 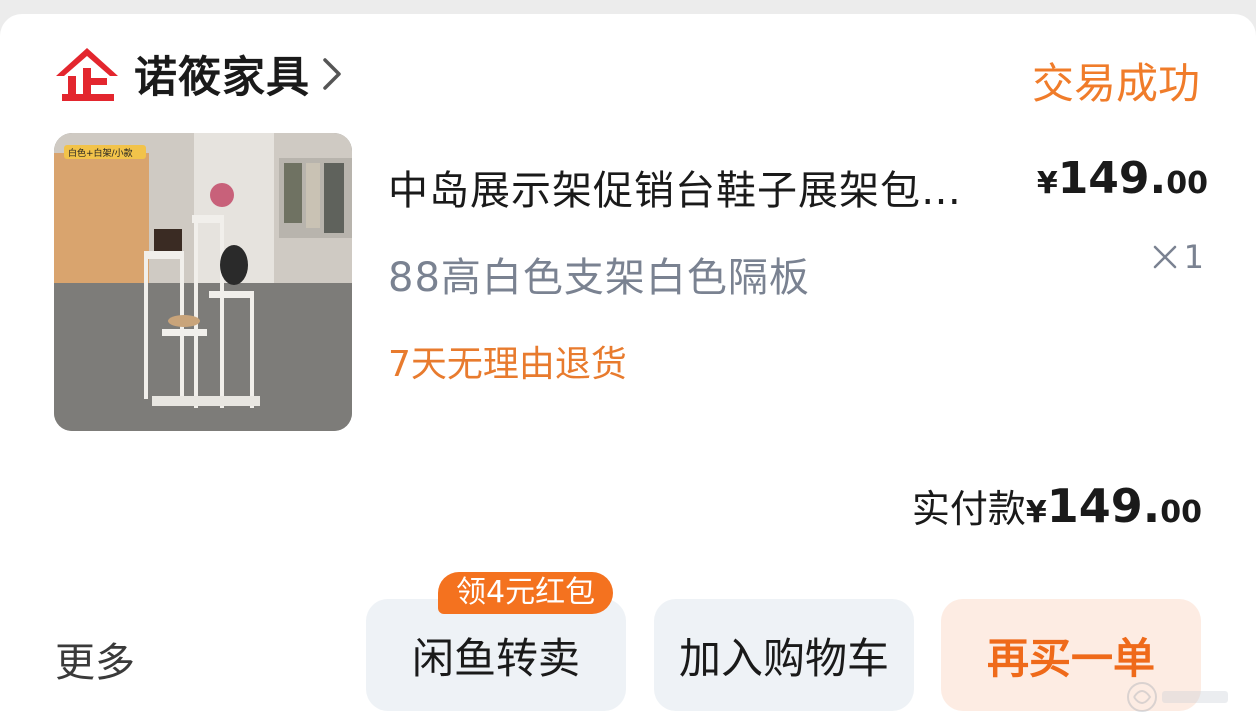 I want to click on shop-logo-icon, so click(x=87, y=74).